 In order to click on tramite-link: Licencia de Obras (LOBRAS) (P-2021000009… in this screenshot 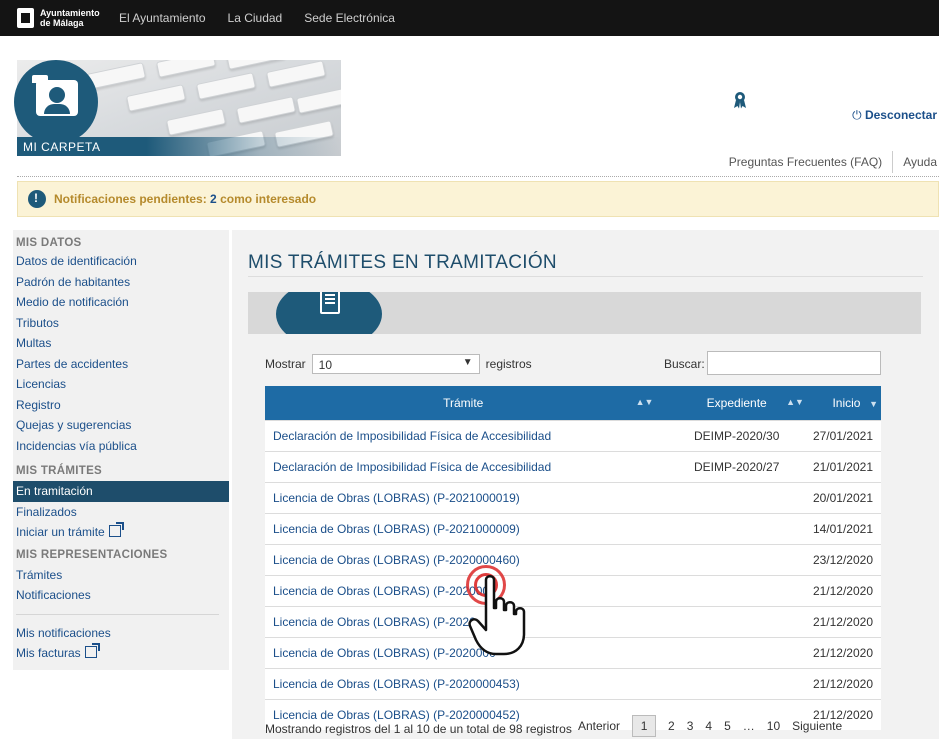, I will do `click(463, 529)`.